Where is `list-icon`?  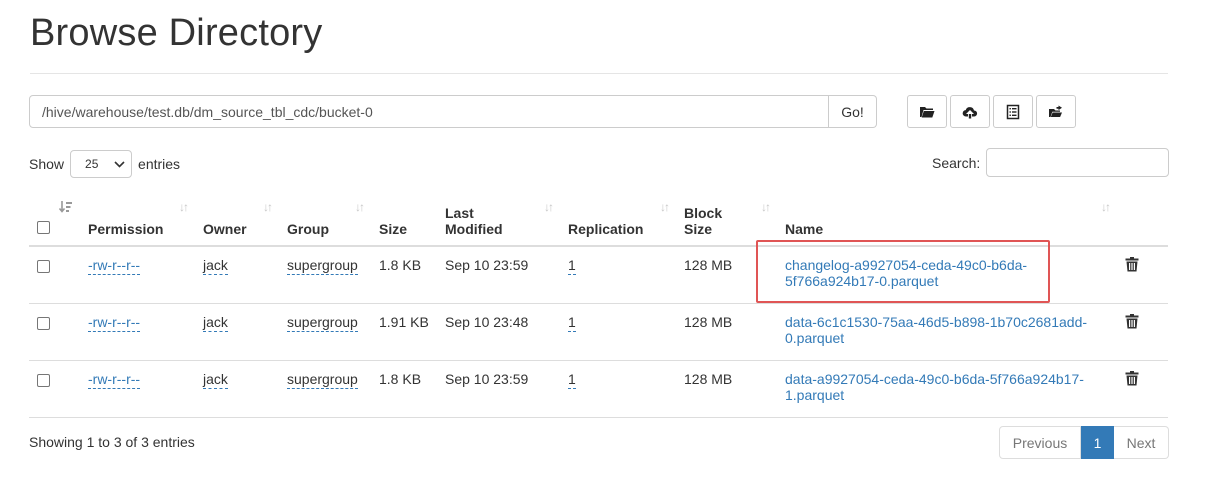
list-icon is located at coordinates (1013, 111).